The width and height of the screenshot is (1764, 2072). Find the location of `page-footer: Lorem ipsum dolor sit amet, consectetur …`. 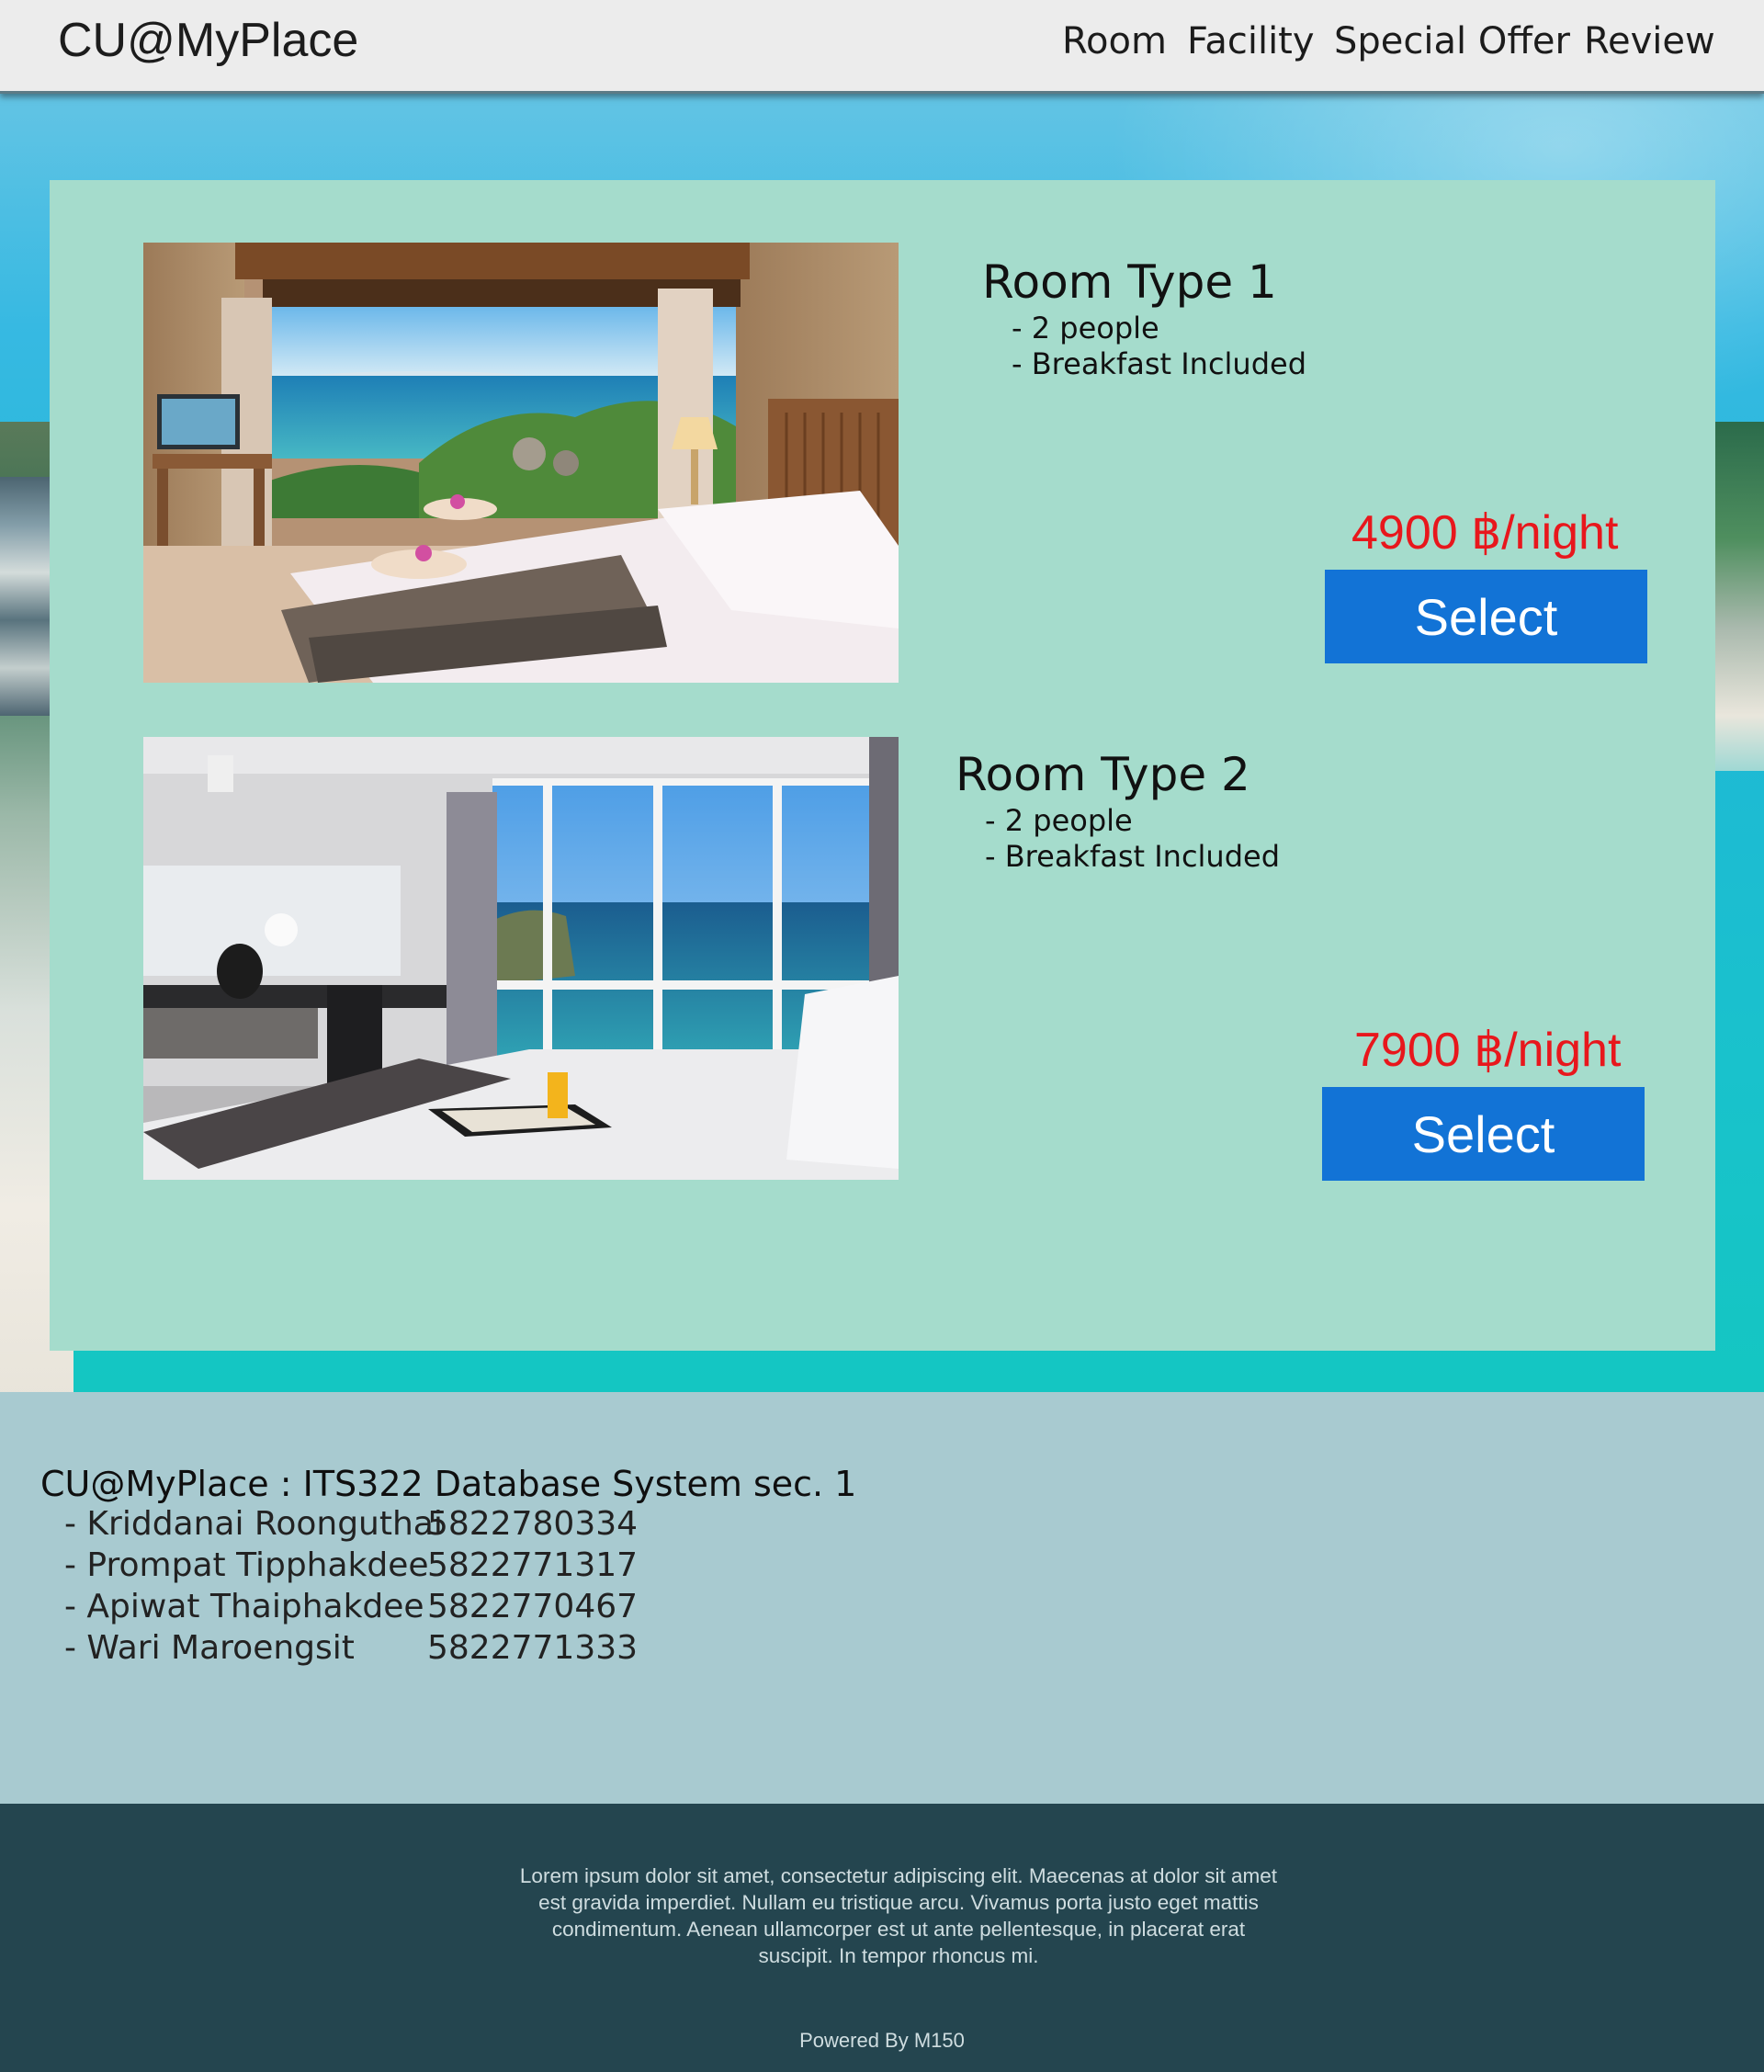

page-footer: Lorem ipsum dolor sit amet, consectetur … is located at coordinates (882, 1938).